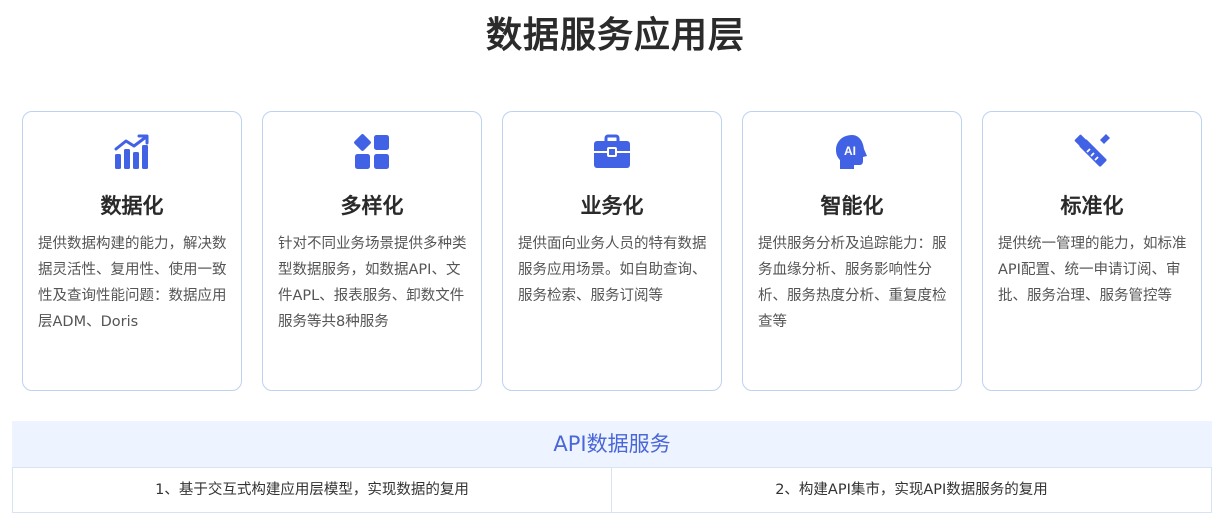 This screenshot has height=525, width=1231. I want to click on svg-text: AI, so click(850, 151).